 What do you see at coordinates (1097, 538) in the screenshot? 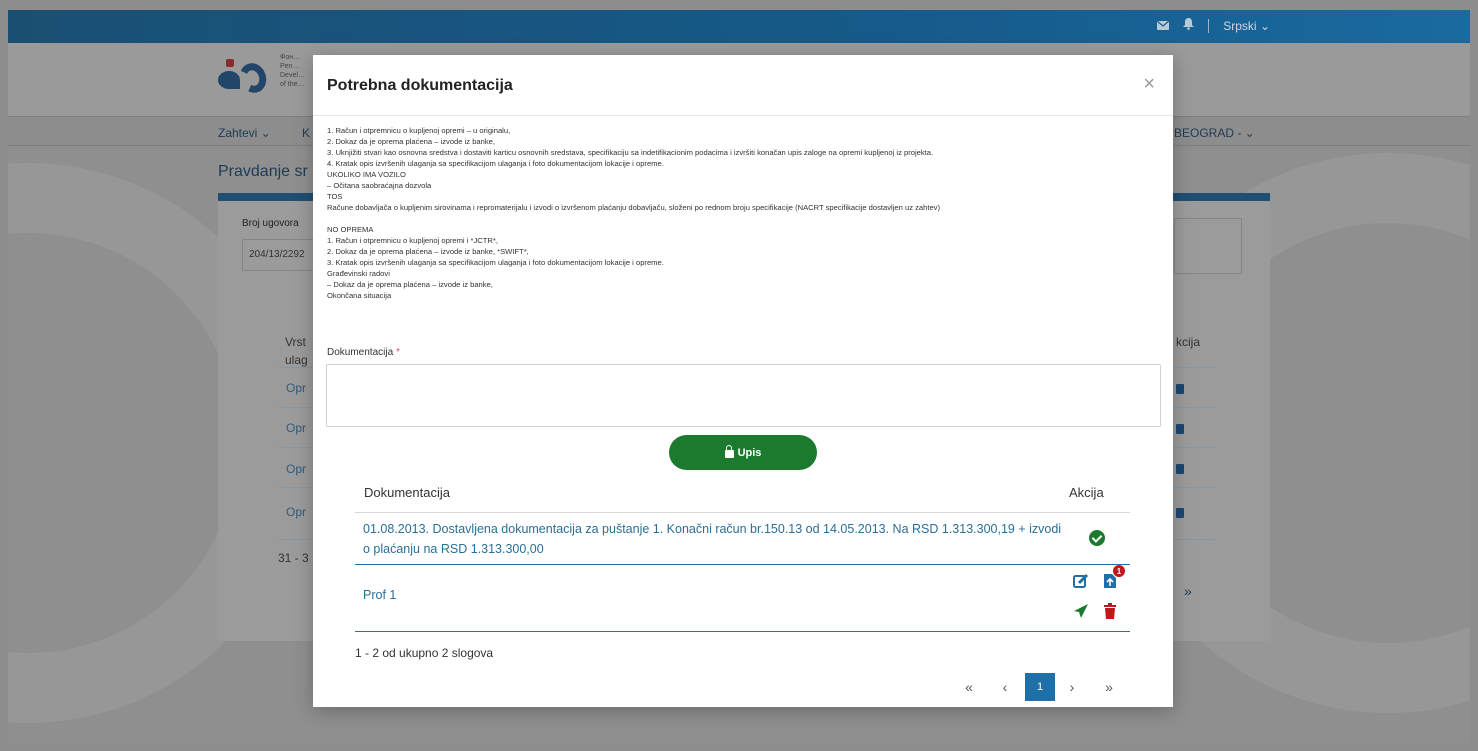
I see `check-circle-icon` at bounding box center [1097, 538].